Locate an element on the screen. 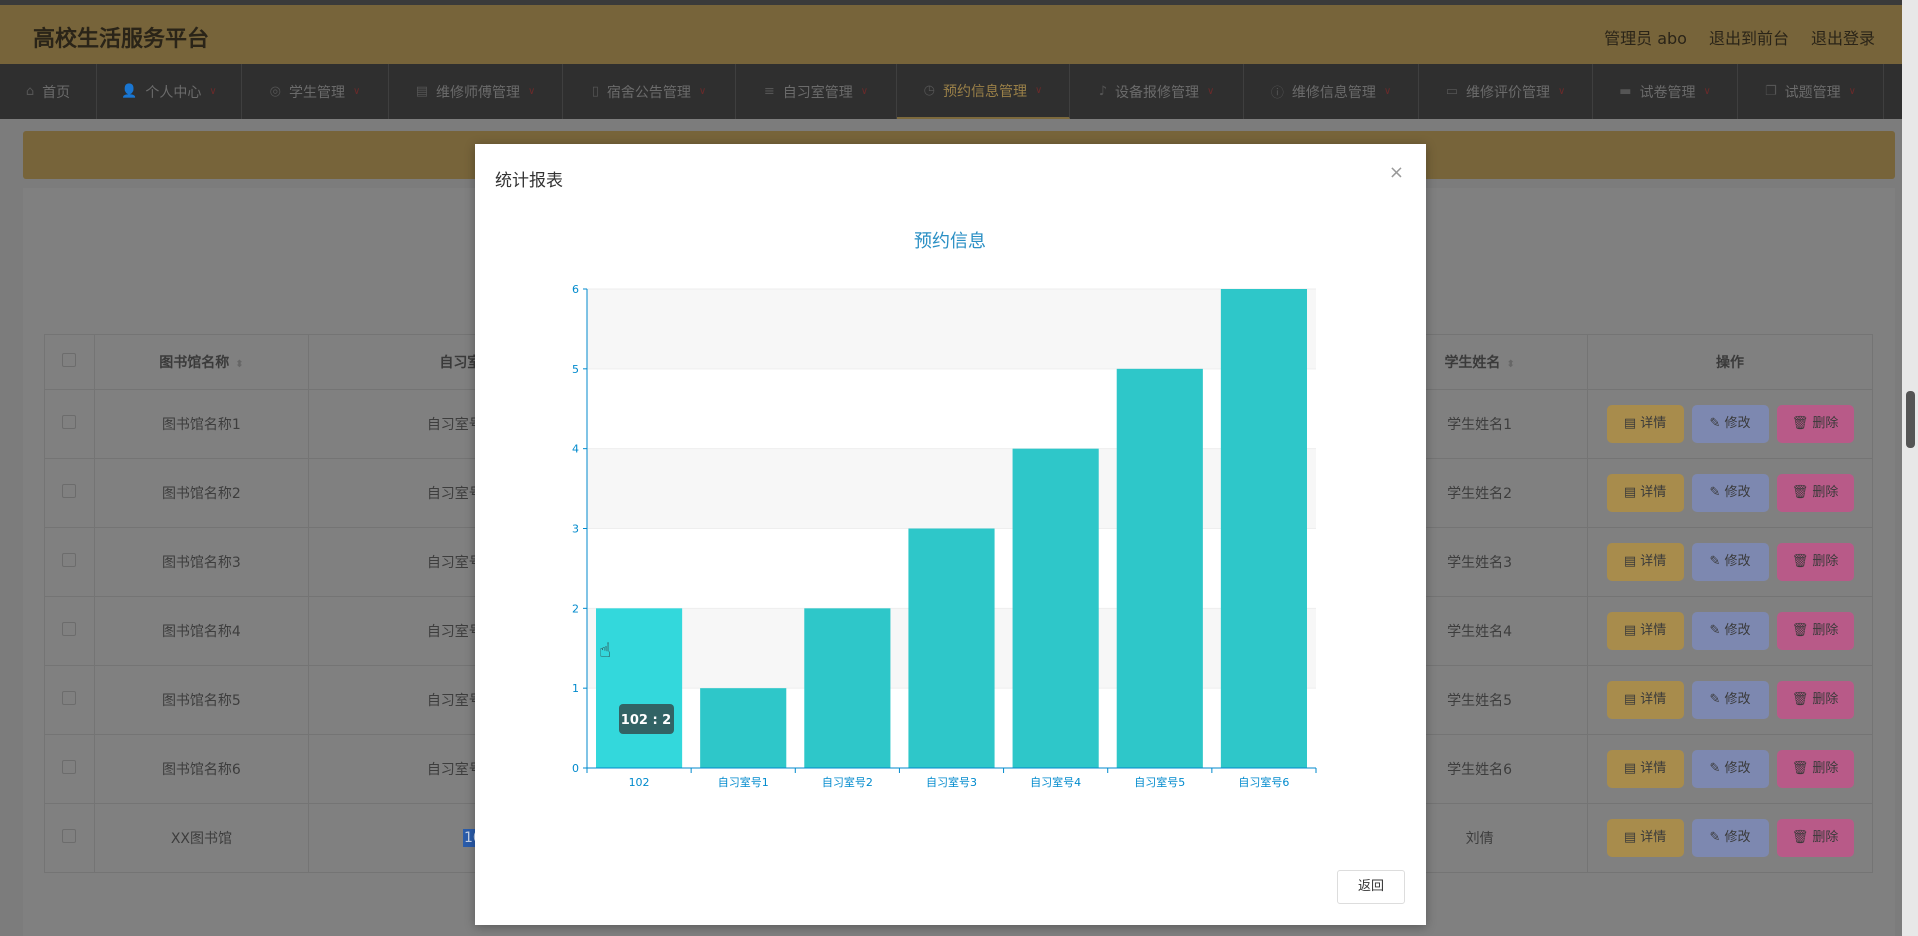  y-tick-label: 1 is located at coordinates (575, 688).